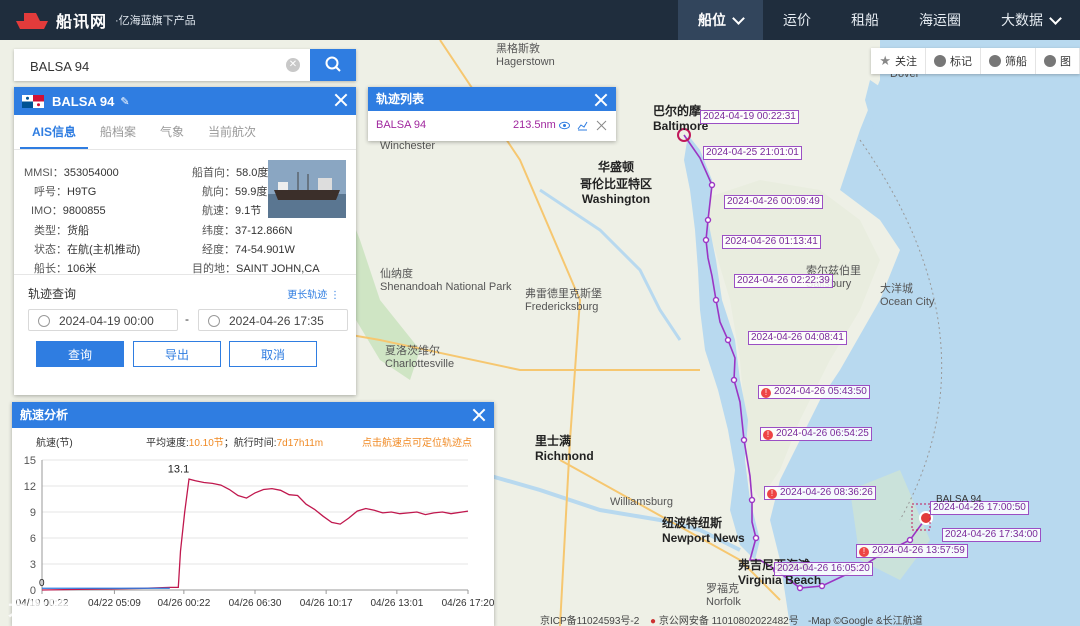 The width and height of the screenshot is (1080, 626). Describe the element at coordinates (940, 20) in the screenshot. I see `nav-shipping-circle: 海运圈` at that location.